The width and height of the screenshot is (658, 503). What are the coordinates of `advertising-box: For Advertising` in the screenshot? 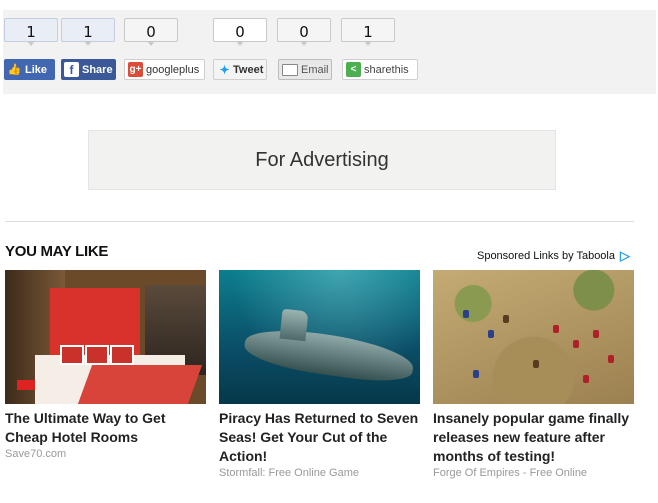 It's located at (322, 160).